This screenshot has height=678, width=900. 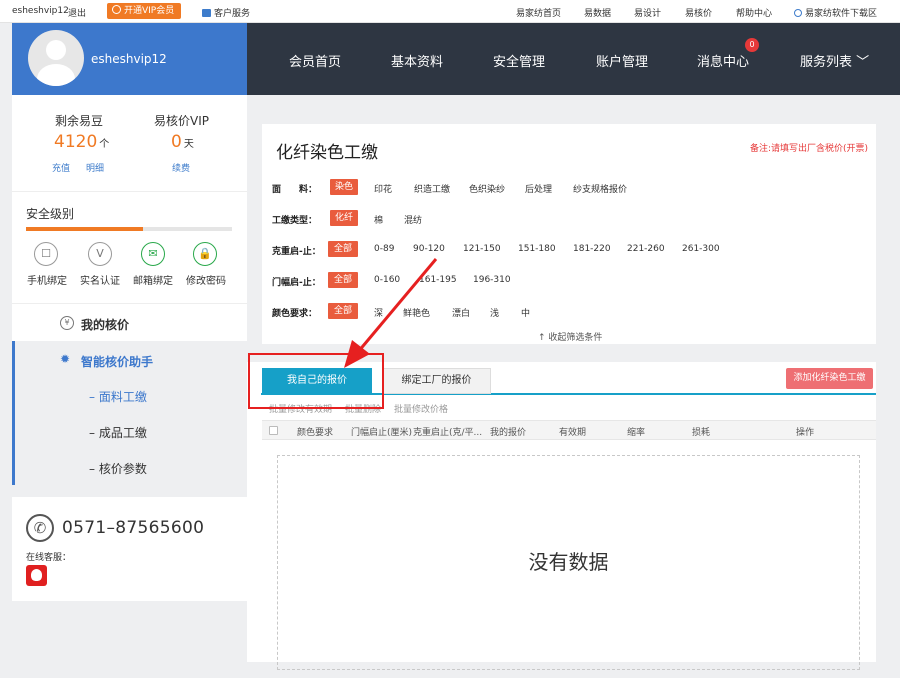 What do you see at coordinates (391, 313) in the screenshot?
I see `annotation-arrow` at bounding box center [391, 313].